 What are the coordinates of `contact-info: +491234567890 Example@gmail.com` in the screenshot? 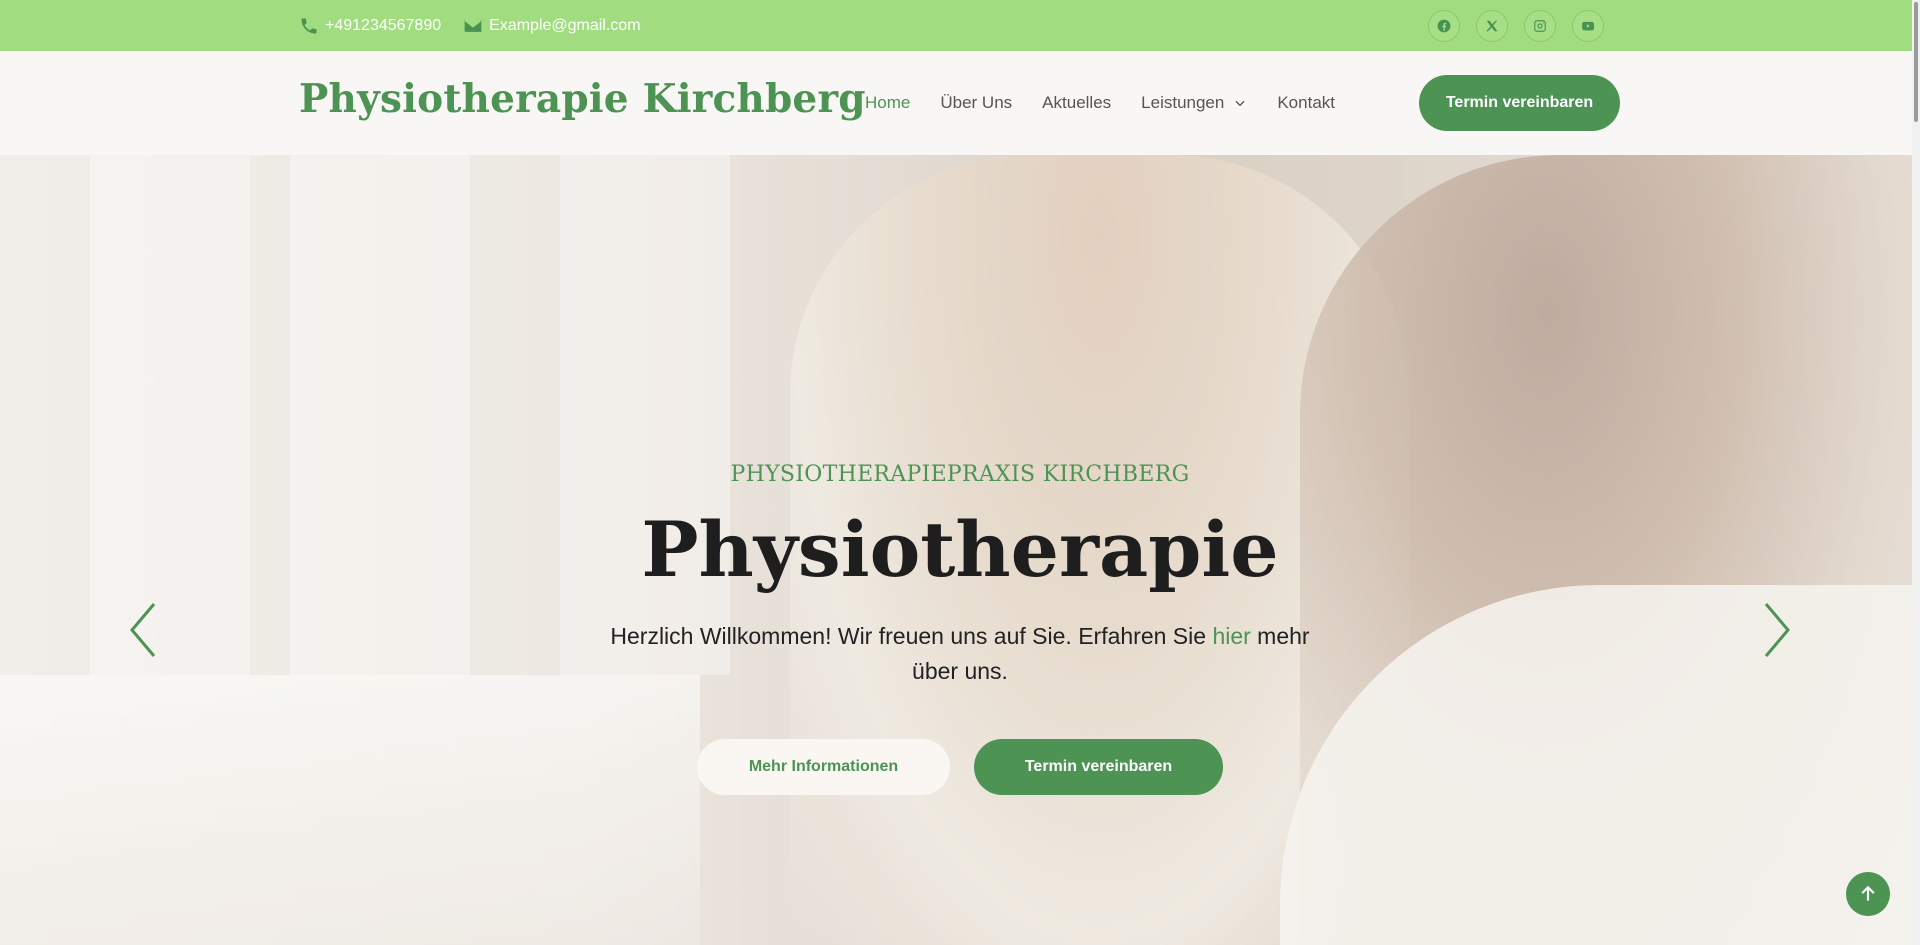 It's located at (470, 25).